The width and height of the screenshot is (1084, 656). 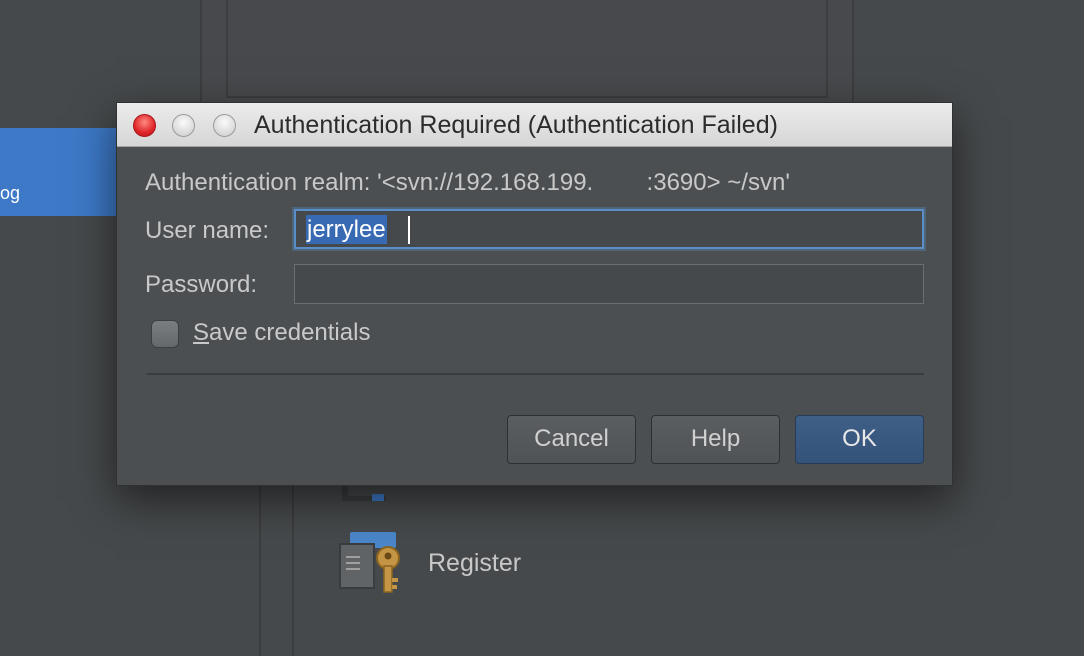 What do you see at coordinates (207, 230) in the screenshot?
I see `username-label: User name:` at bounding box center [207, 230].